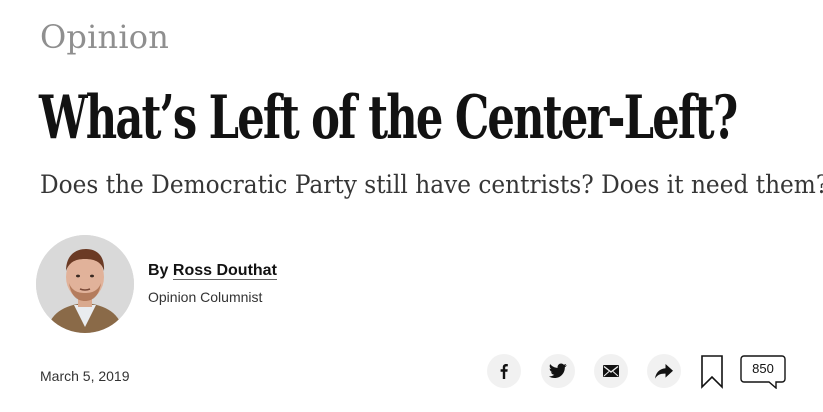  What do you see at coordinates (763, 368) in the screenshot?
I see `comment-count: 850` at bounding box center [763, 368].